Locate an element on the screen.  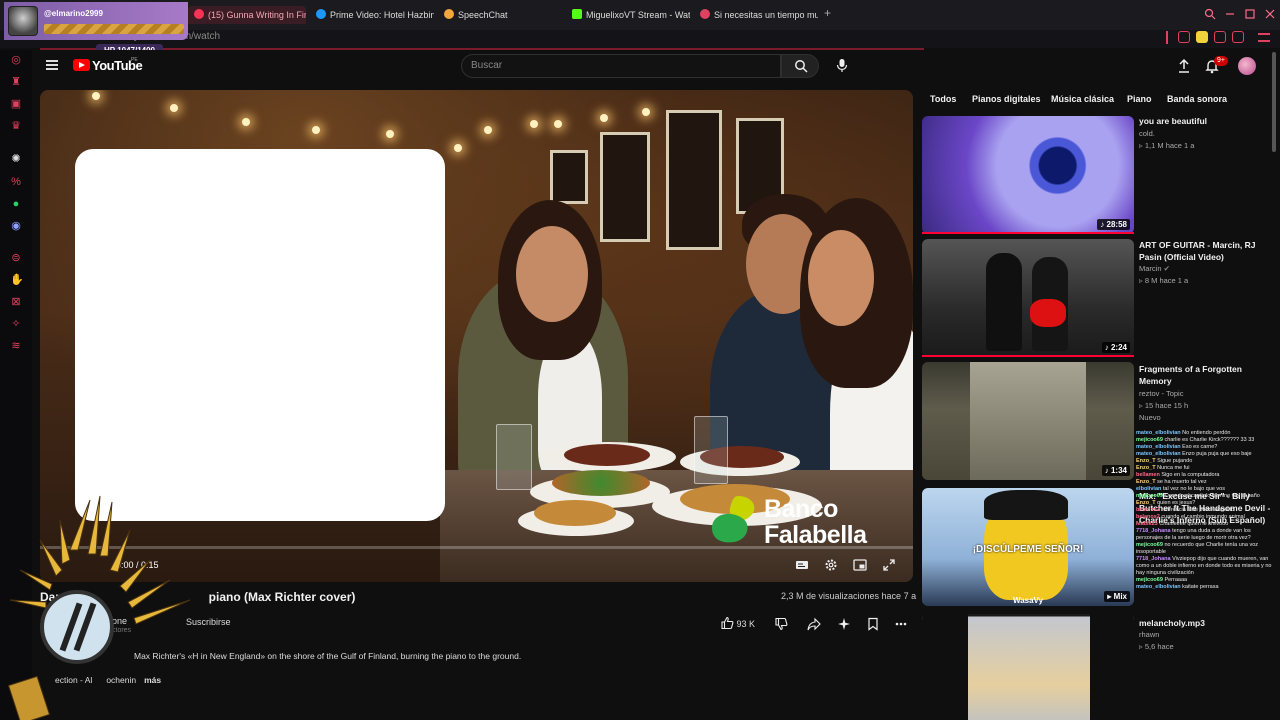
browser-tab: Si necesitas un tiempo mue is located at coordinates (759, 15).